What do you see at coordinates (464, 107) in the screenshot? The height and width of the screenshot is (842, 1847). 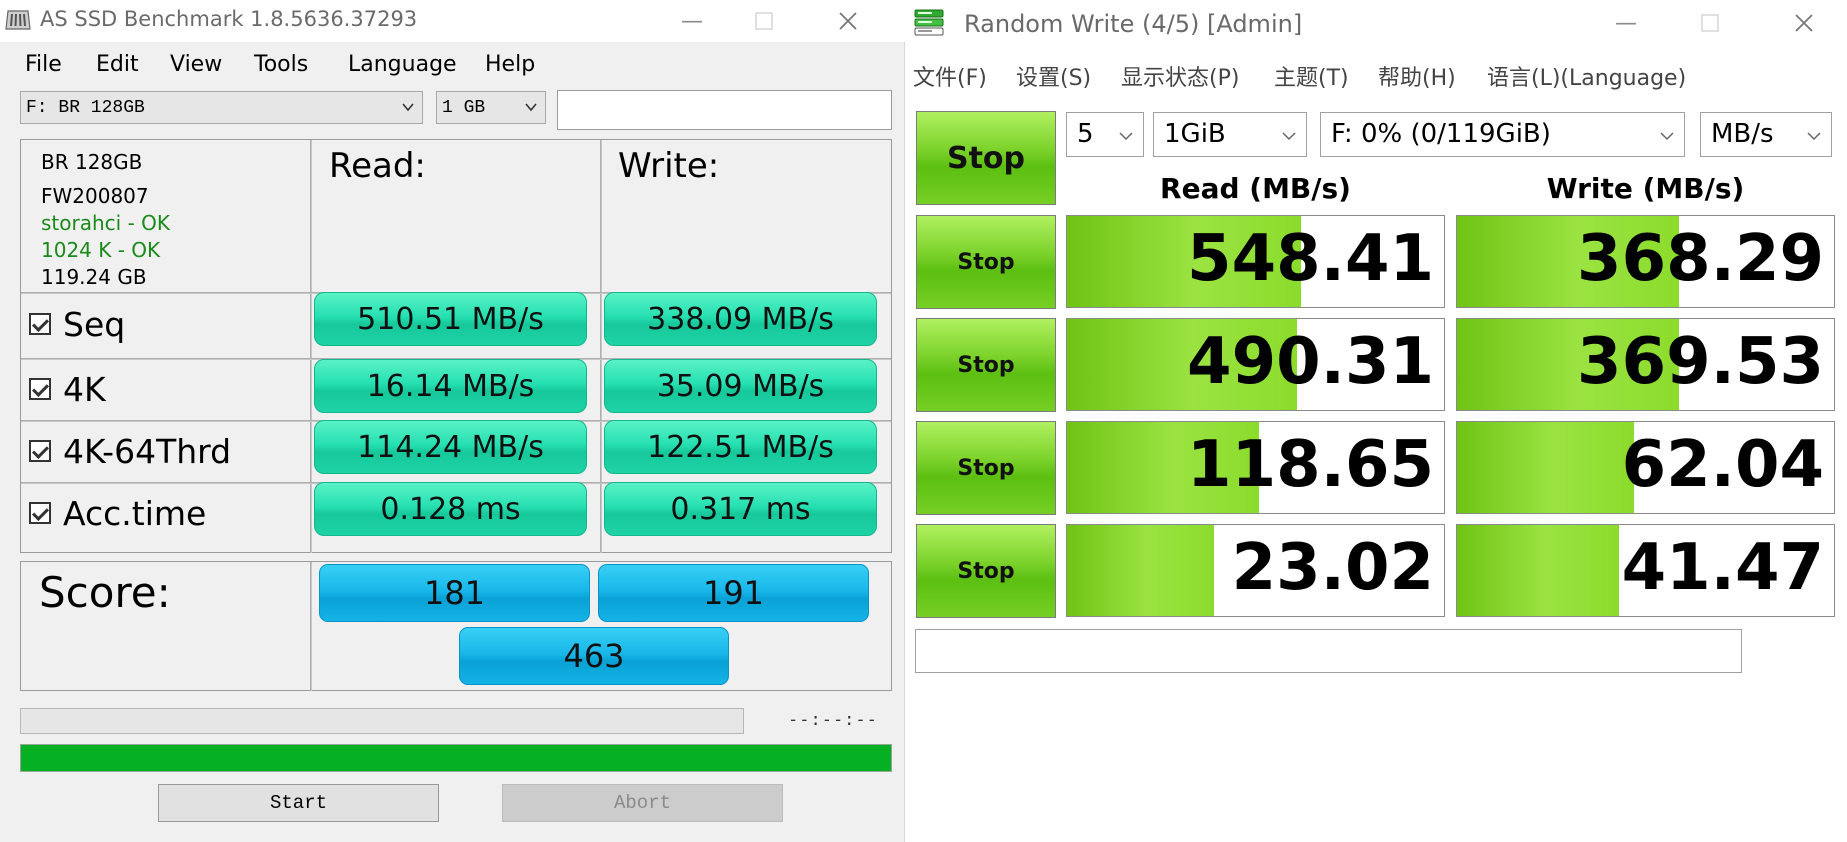 I see `size-select-value: 1 GB` at bounding box center [464, 107].